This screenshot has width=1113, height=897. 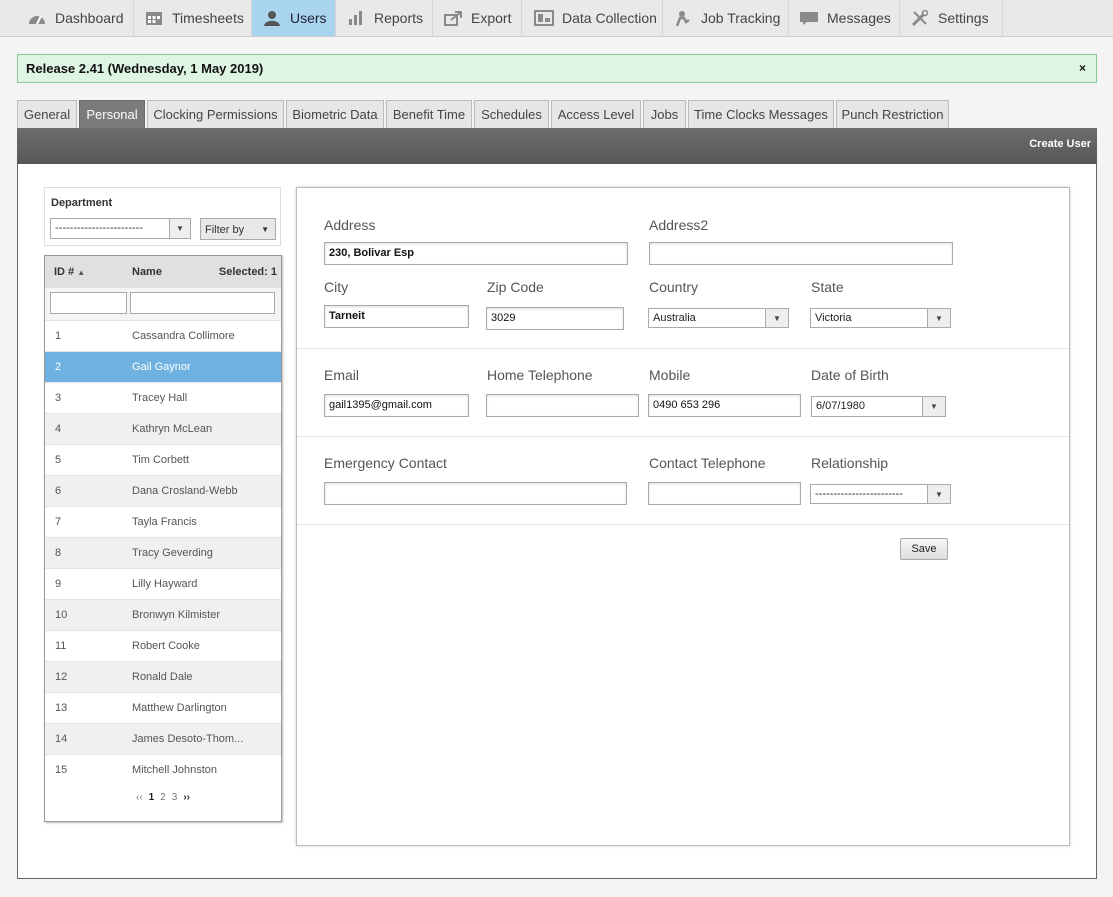 I want to click on table-row: 1 Cassandra Collimore, so click(x=163, y=335).